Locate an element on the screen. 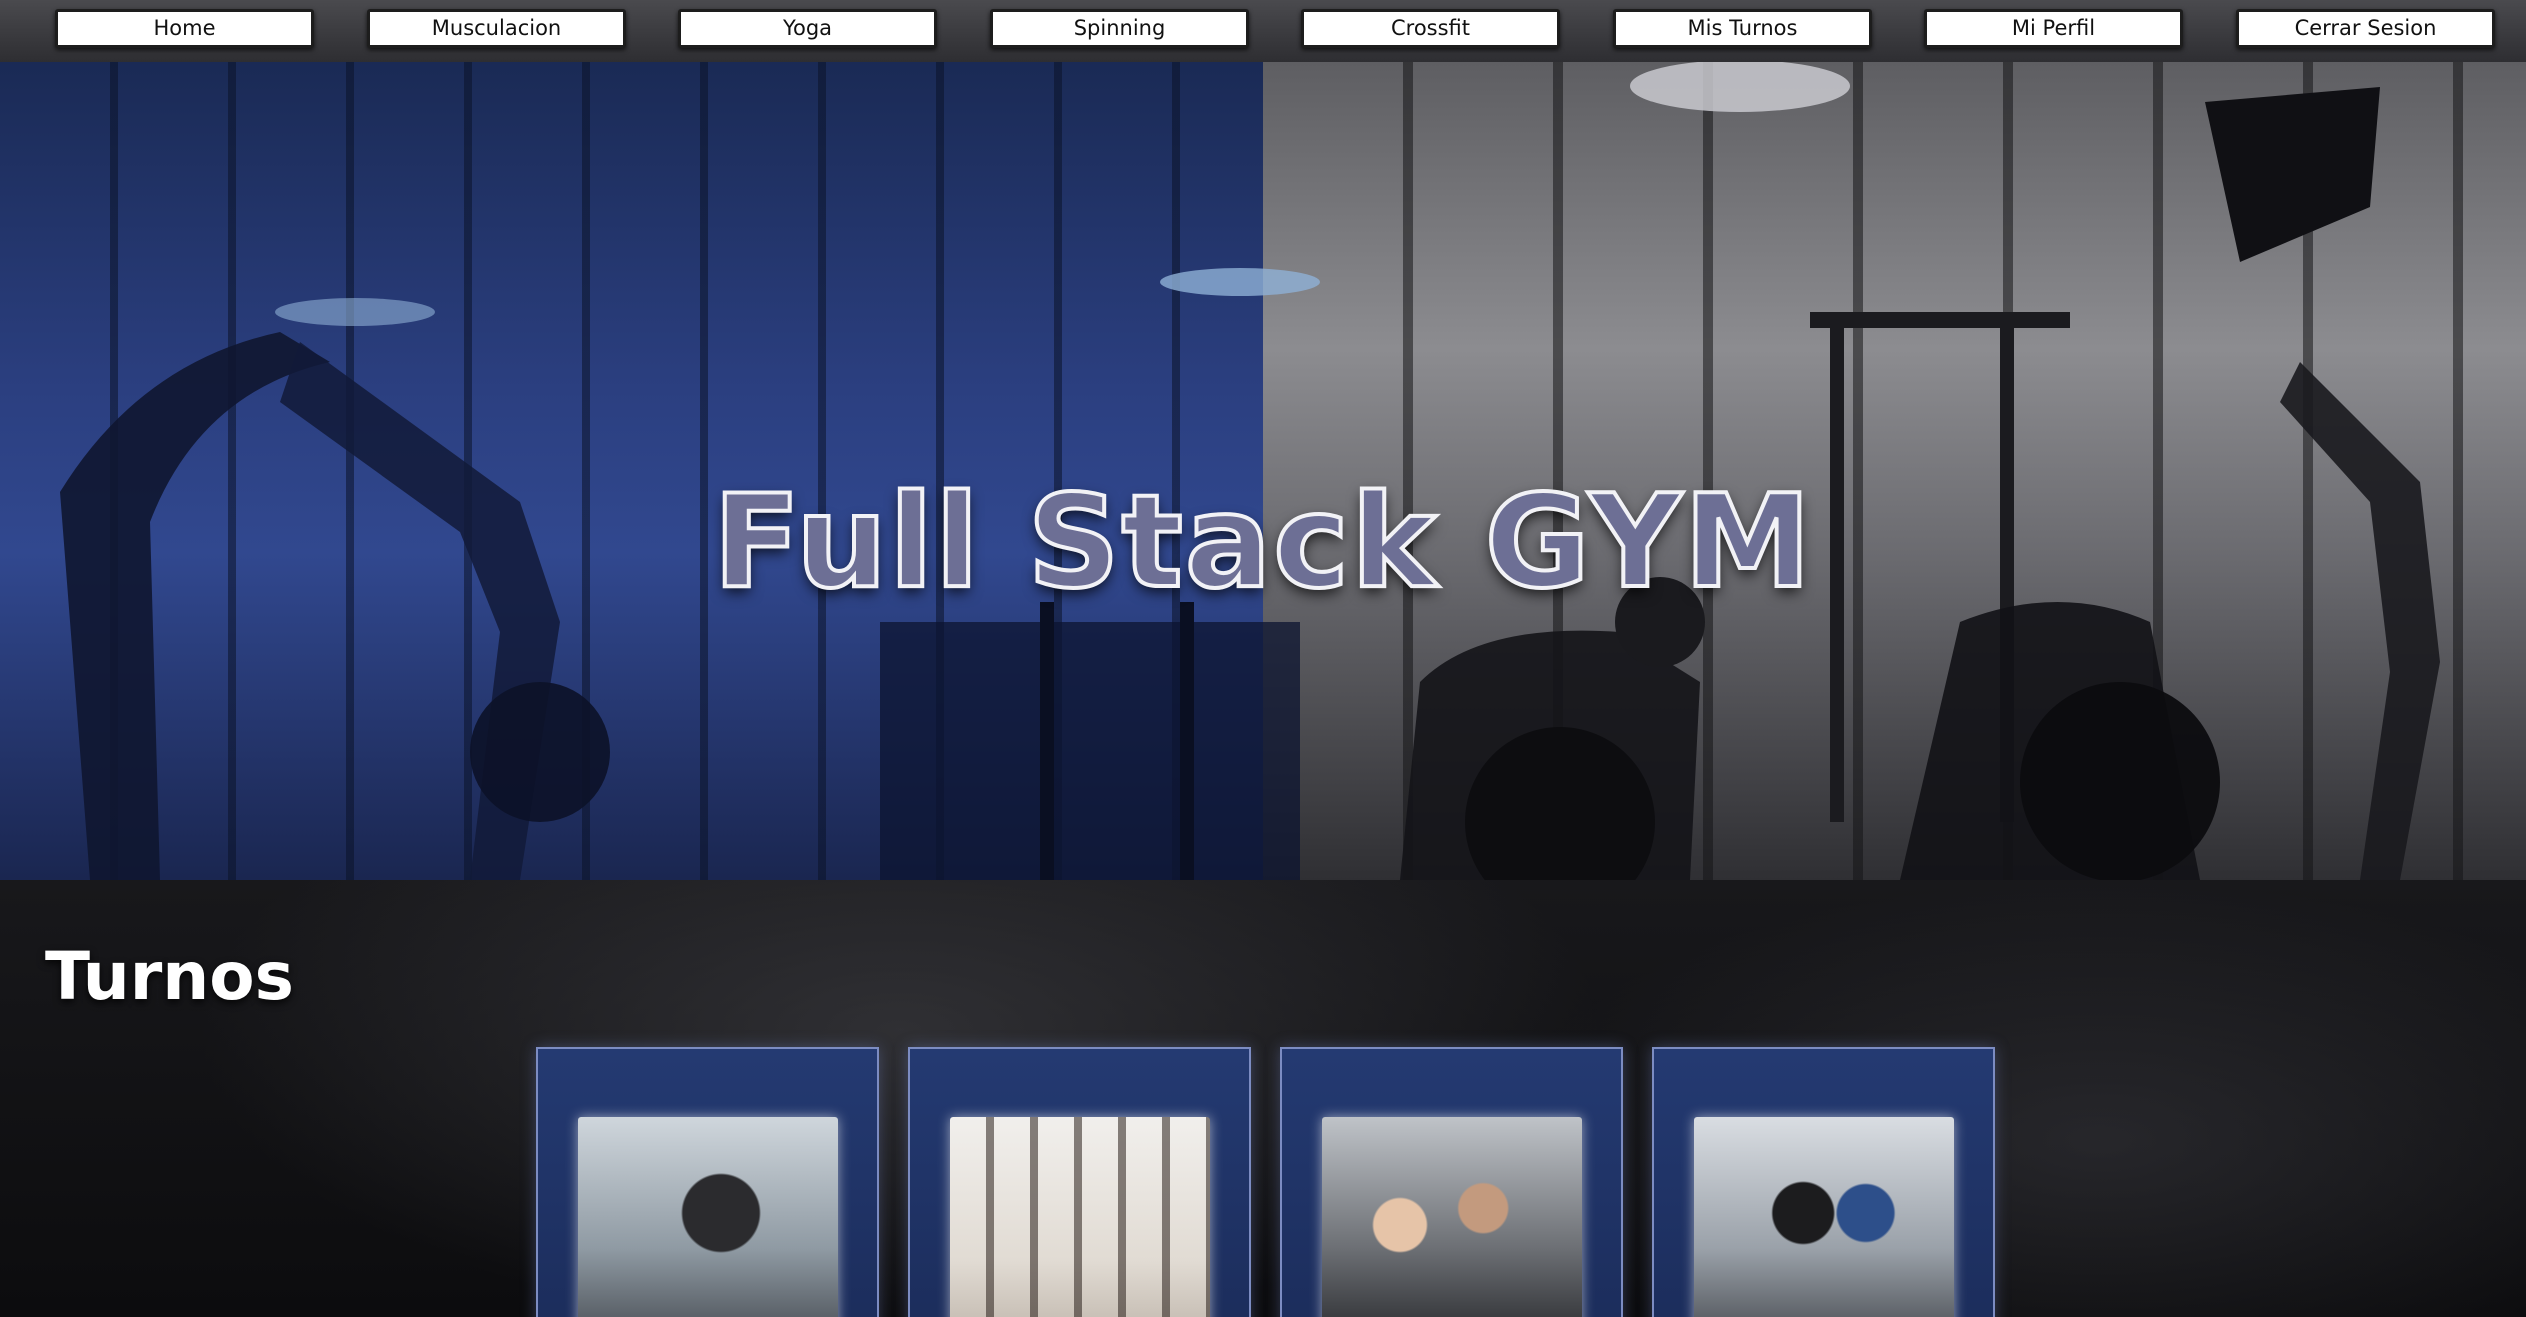 The height and width of the screenshot is (1317, 2526). card-crossfit is located at coordinates (1823, 1182).